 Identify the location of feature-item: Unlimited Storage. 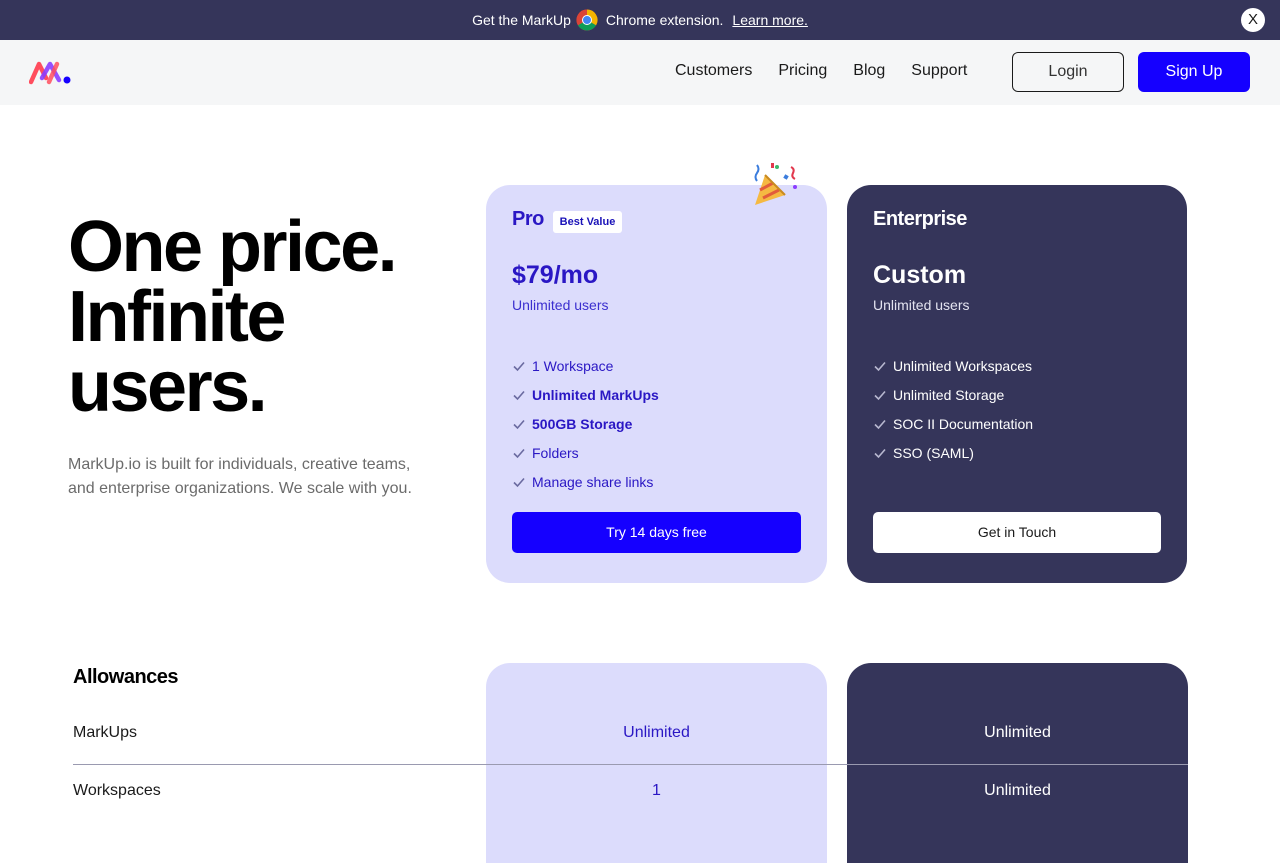
(953, 394).